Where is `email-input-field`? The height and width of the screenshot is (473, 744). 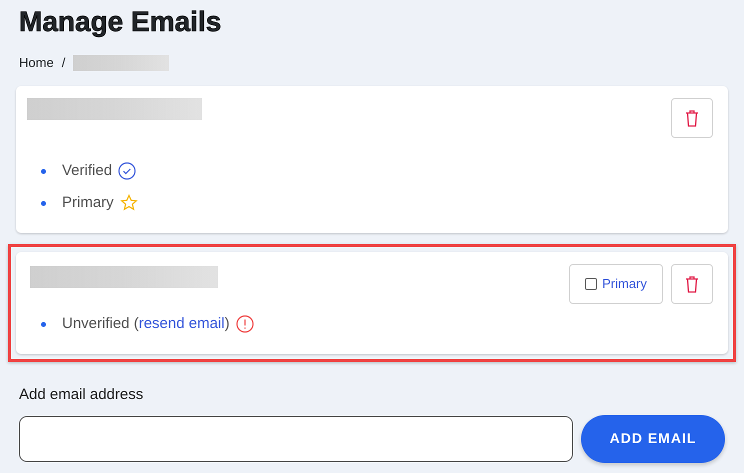
email-input-field is located at coordinates (296, 439).